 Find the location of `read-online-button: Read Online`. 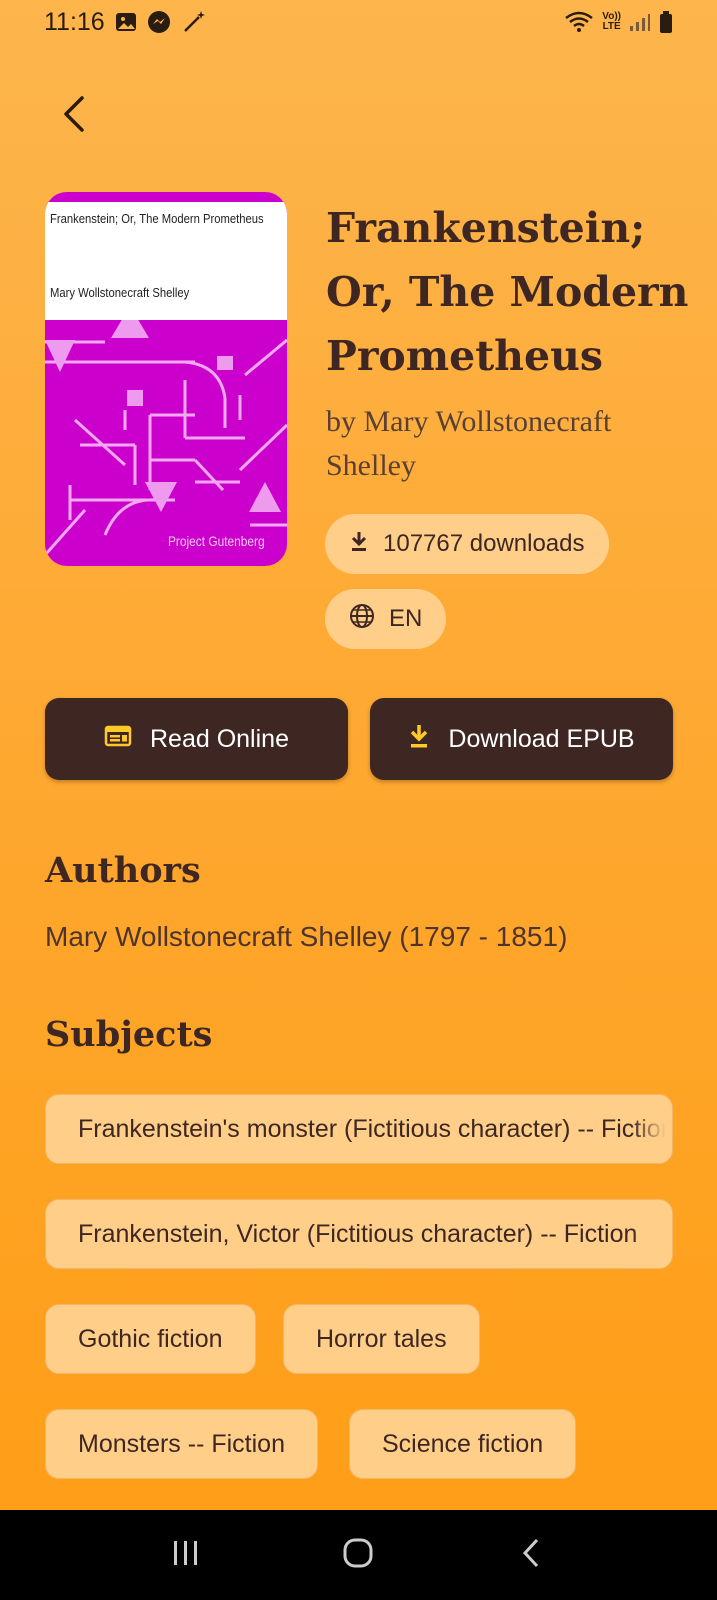

read-online-button: Read Online is located at coordinates (196, 739).